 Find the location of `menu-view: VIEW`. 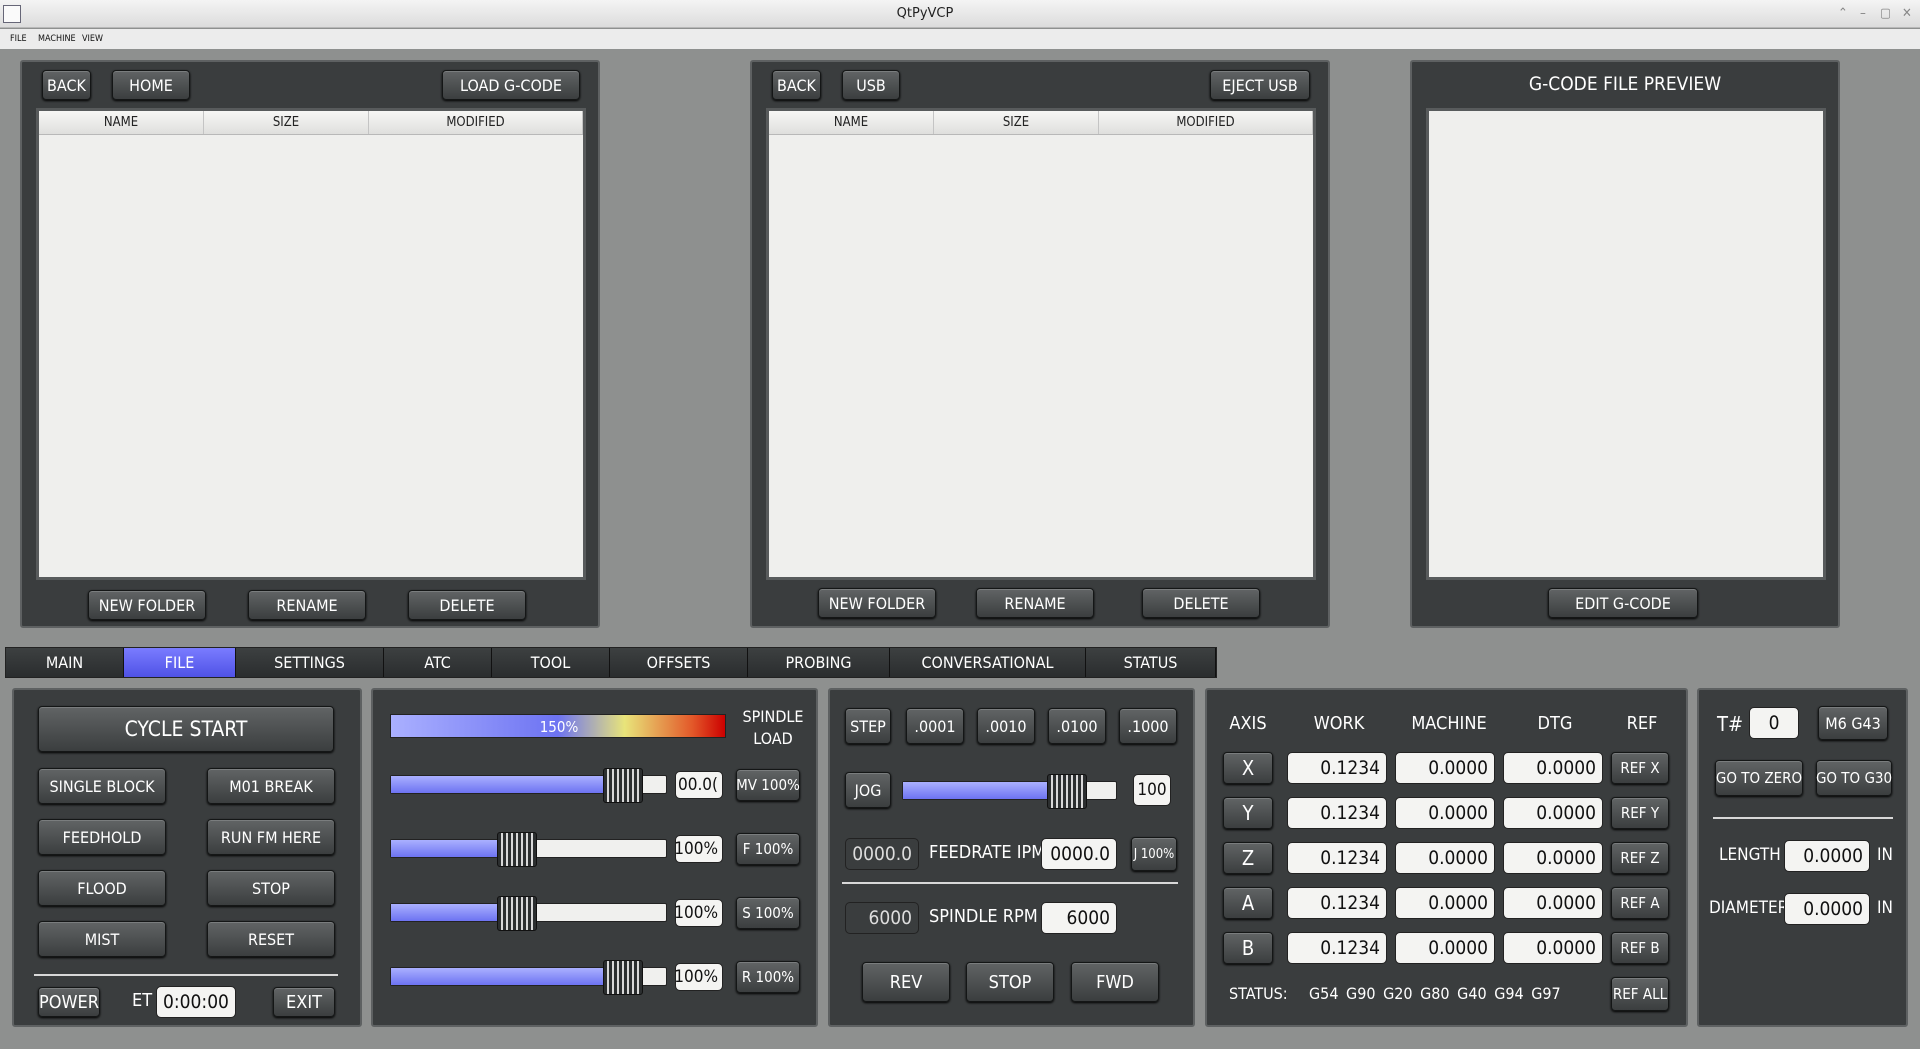

menu-view: VIEW is located at coordinates (92, 39).